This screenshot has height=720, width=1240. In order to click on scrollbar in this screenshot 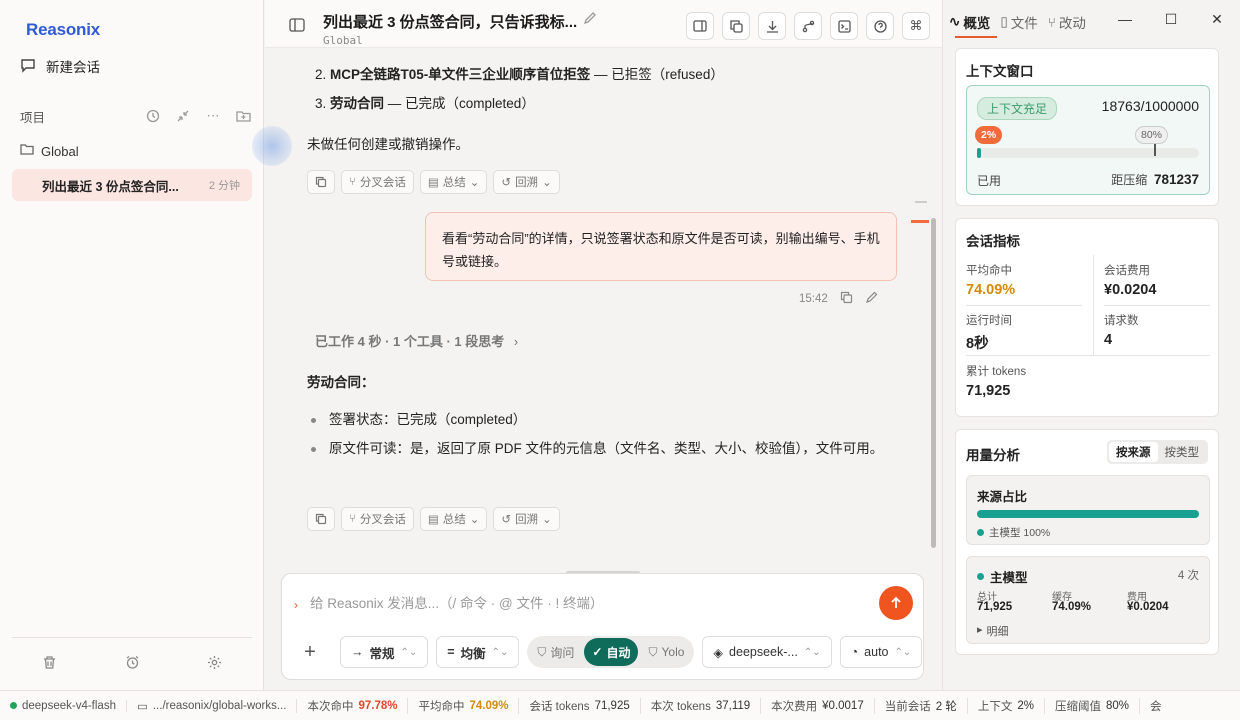, I will do `click(933, 383)`.